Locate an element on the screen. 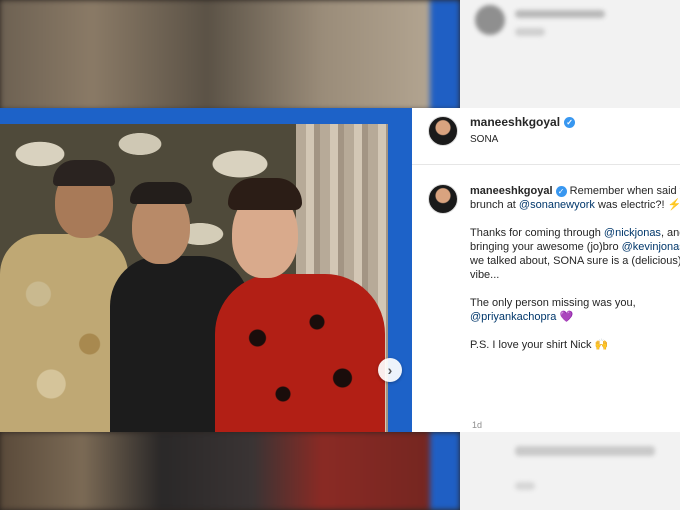  next-photo-button: › is located at coordinates (390, 370).